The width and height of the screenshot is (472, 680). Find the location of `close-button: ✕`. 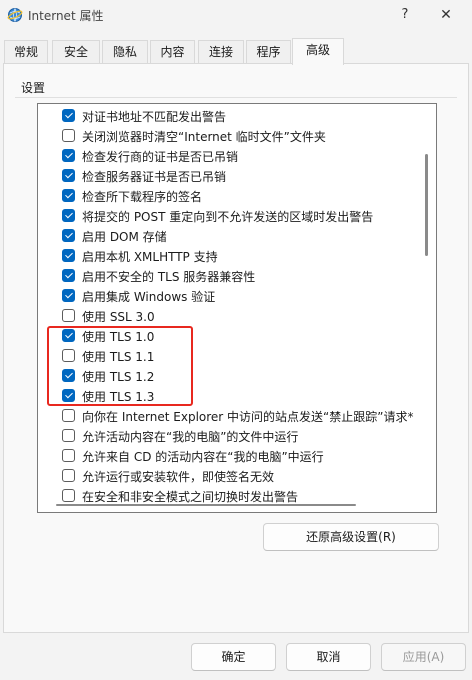

close-button: ✕ is located at coordinates (446, 15).